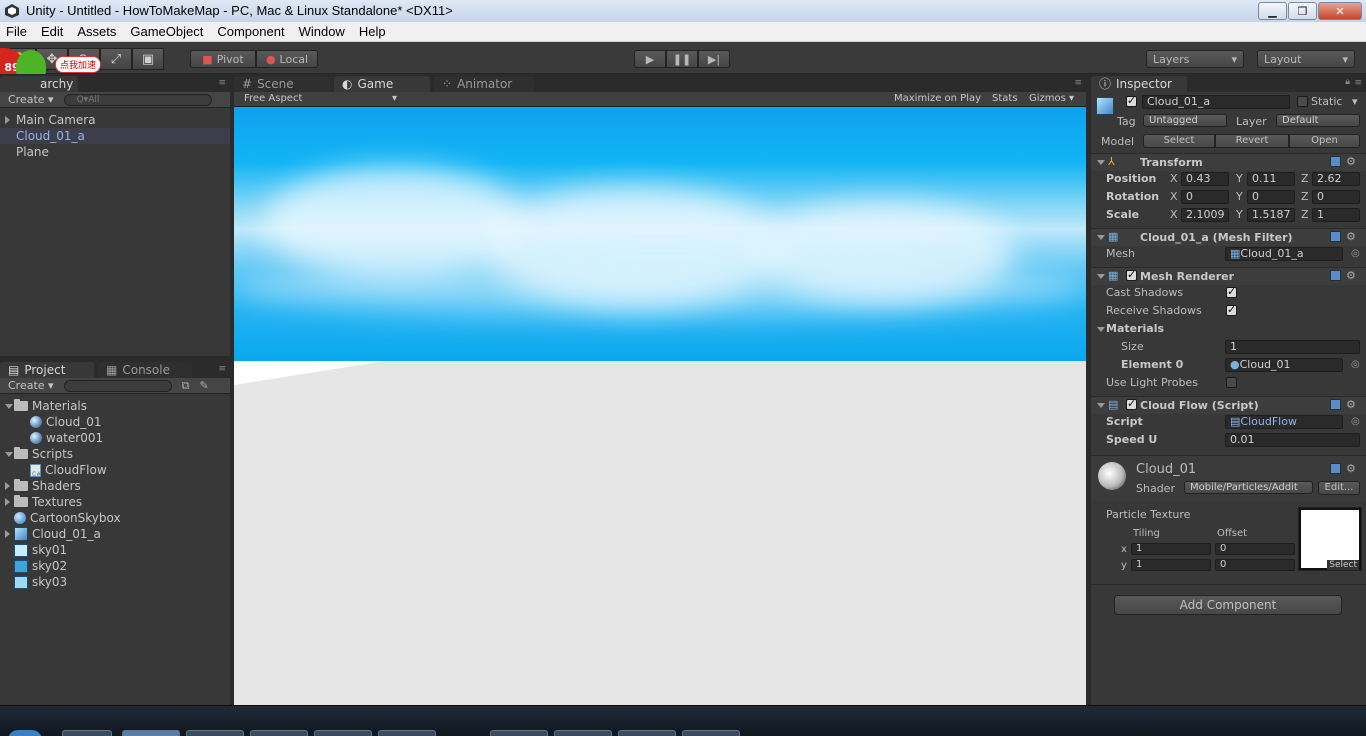 The width and height of the screenshot is (1366, 736). What do you see at coordinates (1252, 141) in the screenshot?
I see `model-revert-button: Revert` at bounding box center [1252, 141].